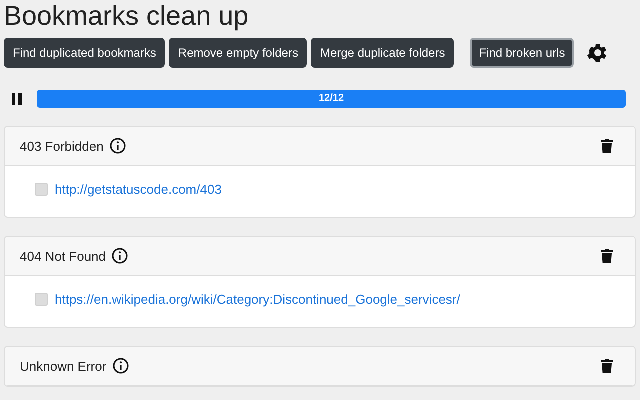 This screenshot has height=400, width=640. Describe the element at coordinates (127, 16) in the screenshot. I see `page-title: Bookmarks clean up` at that location.